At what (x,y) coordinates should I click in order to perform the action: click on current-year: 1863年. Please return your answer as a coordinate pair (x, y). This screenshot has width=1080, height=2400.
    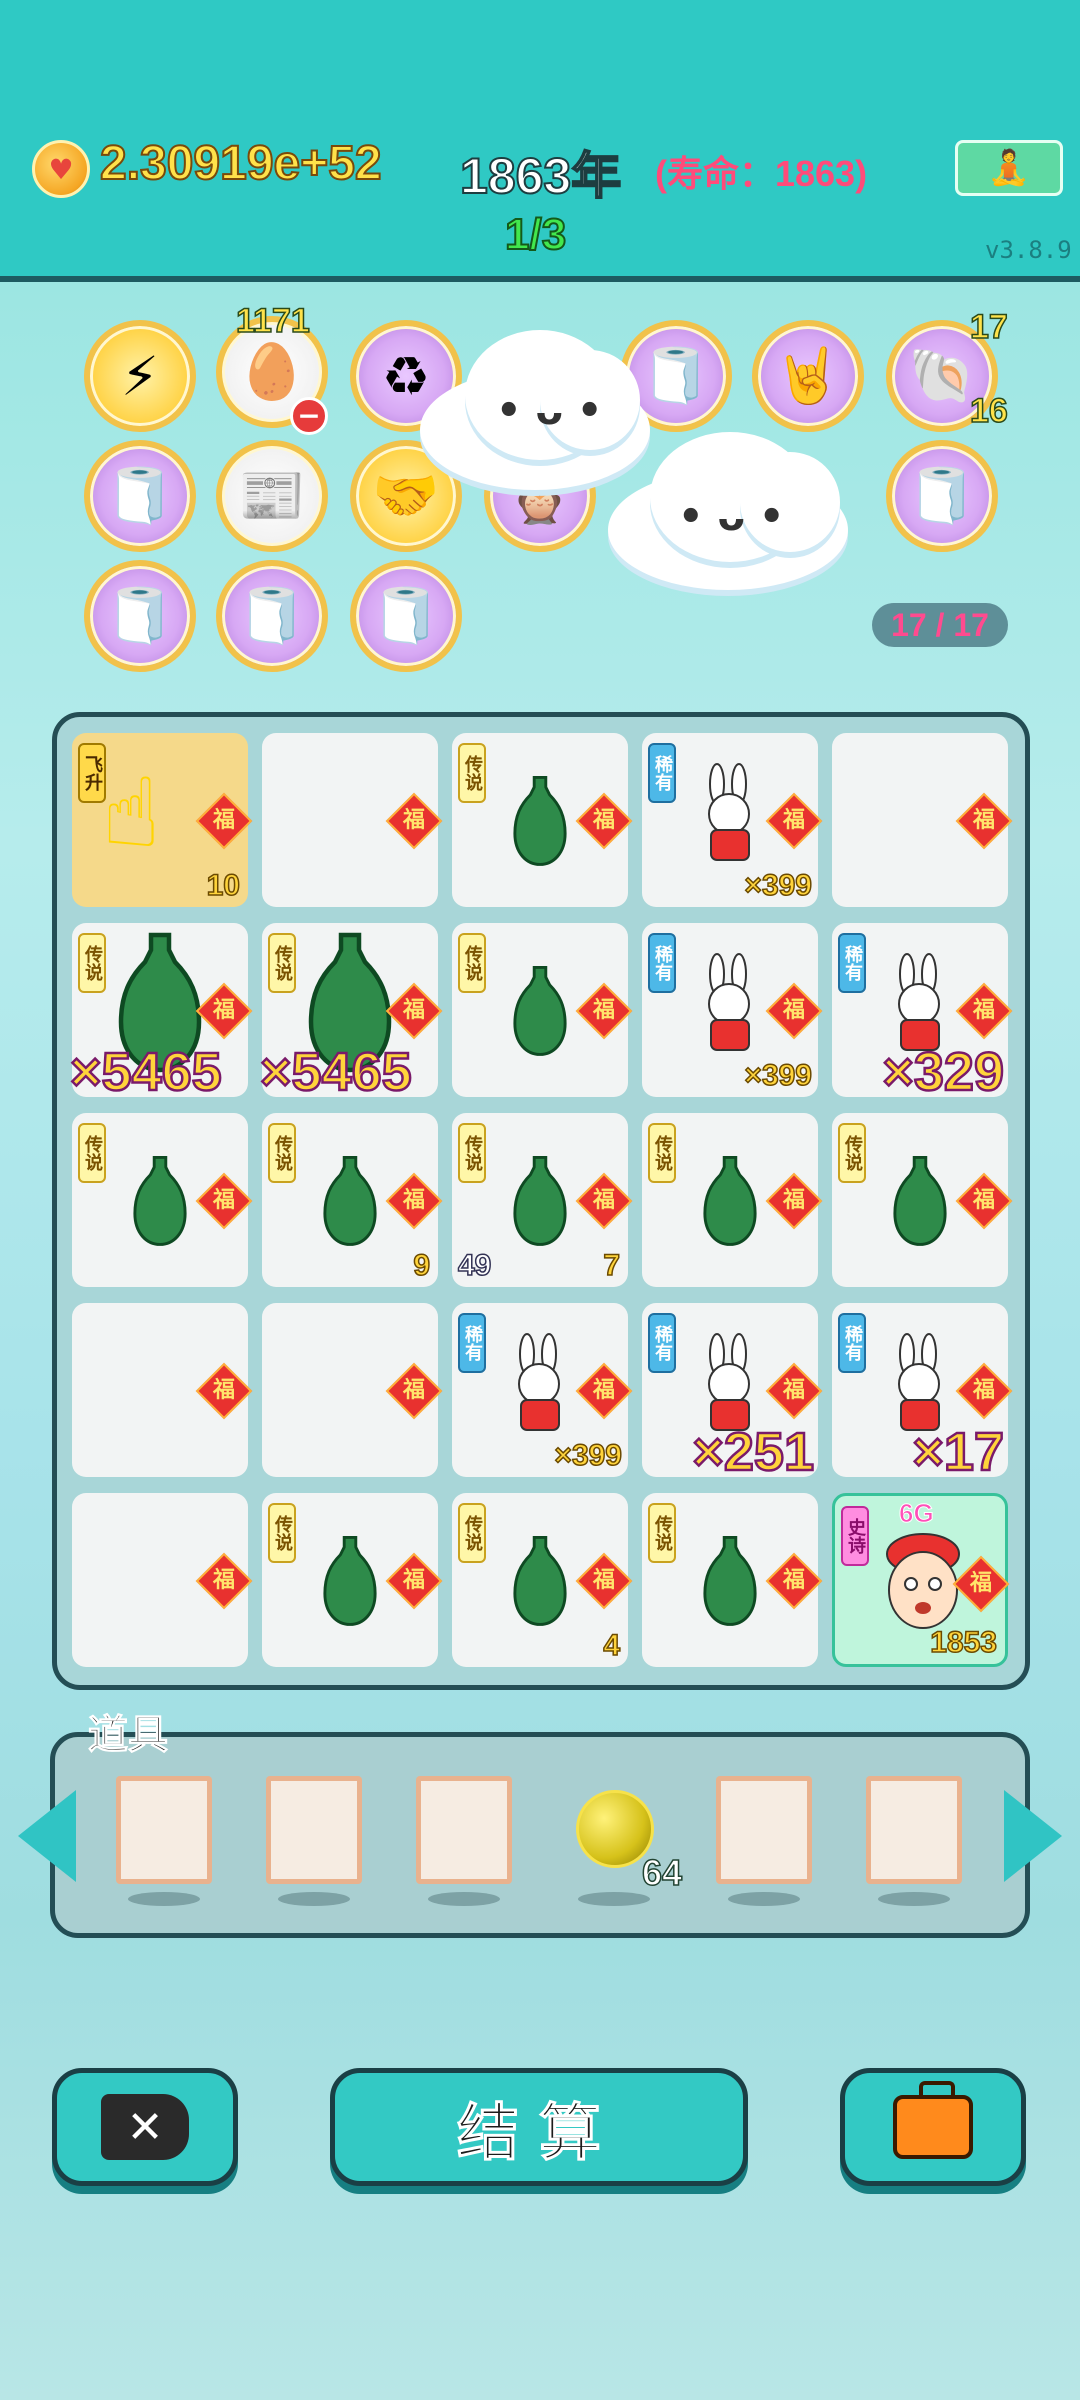
    Looking at the image, I should click on (540, 176).